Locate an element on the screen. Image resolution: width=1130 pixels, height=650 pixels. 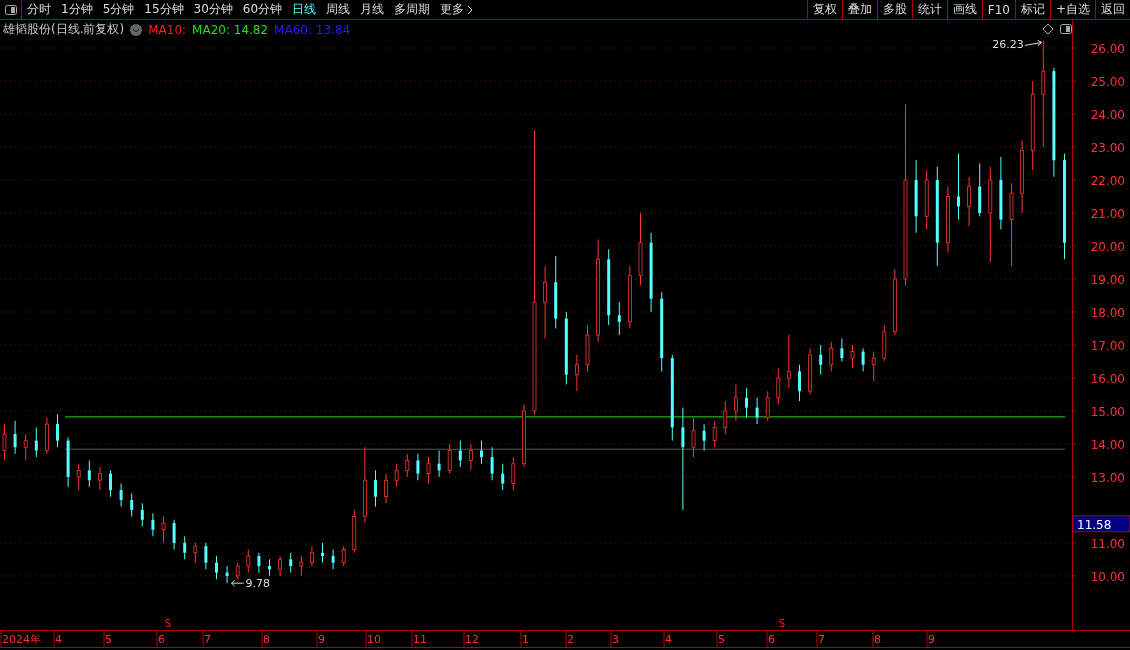
indicator-label: MA10: is located at coordinates (167, 29).